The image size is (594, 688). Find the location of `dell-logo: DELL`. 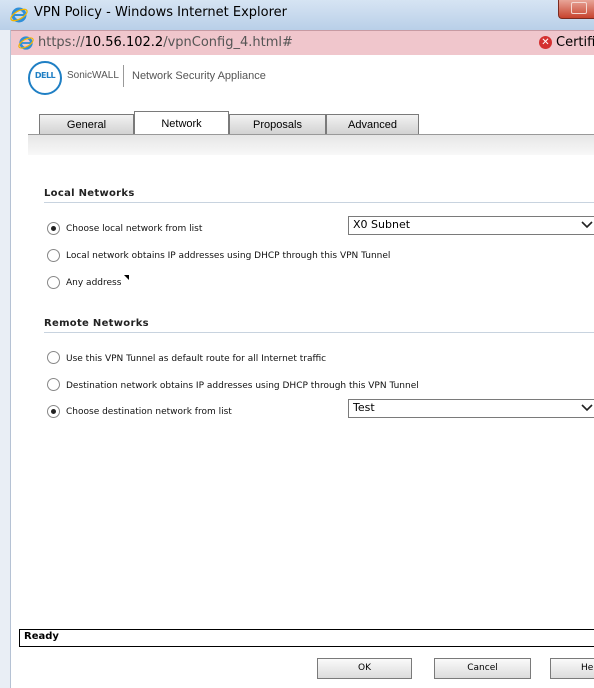

dell-logo: DELL is located at coordinates (45, 78).